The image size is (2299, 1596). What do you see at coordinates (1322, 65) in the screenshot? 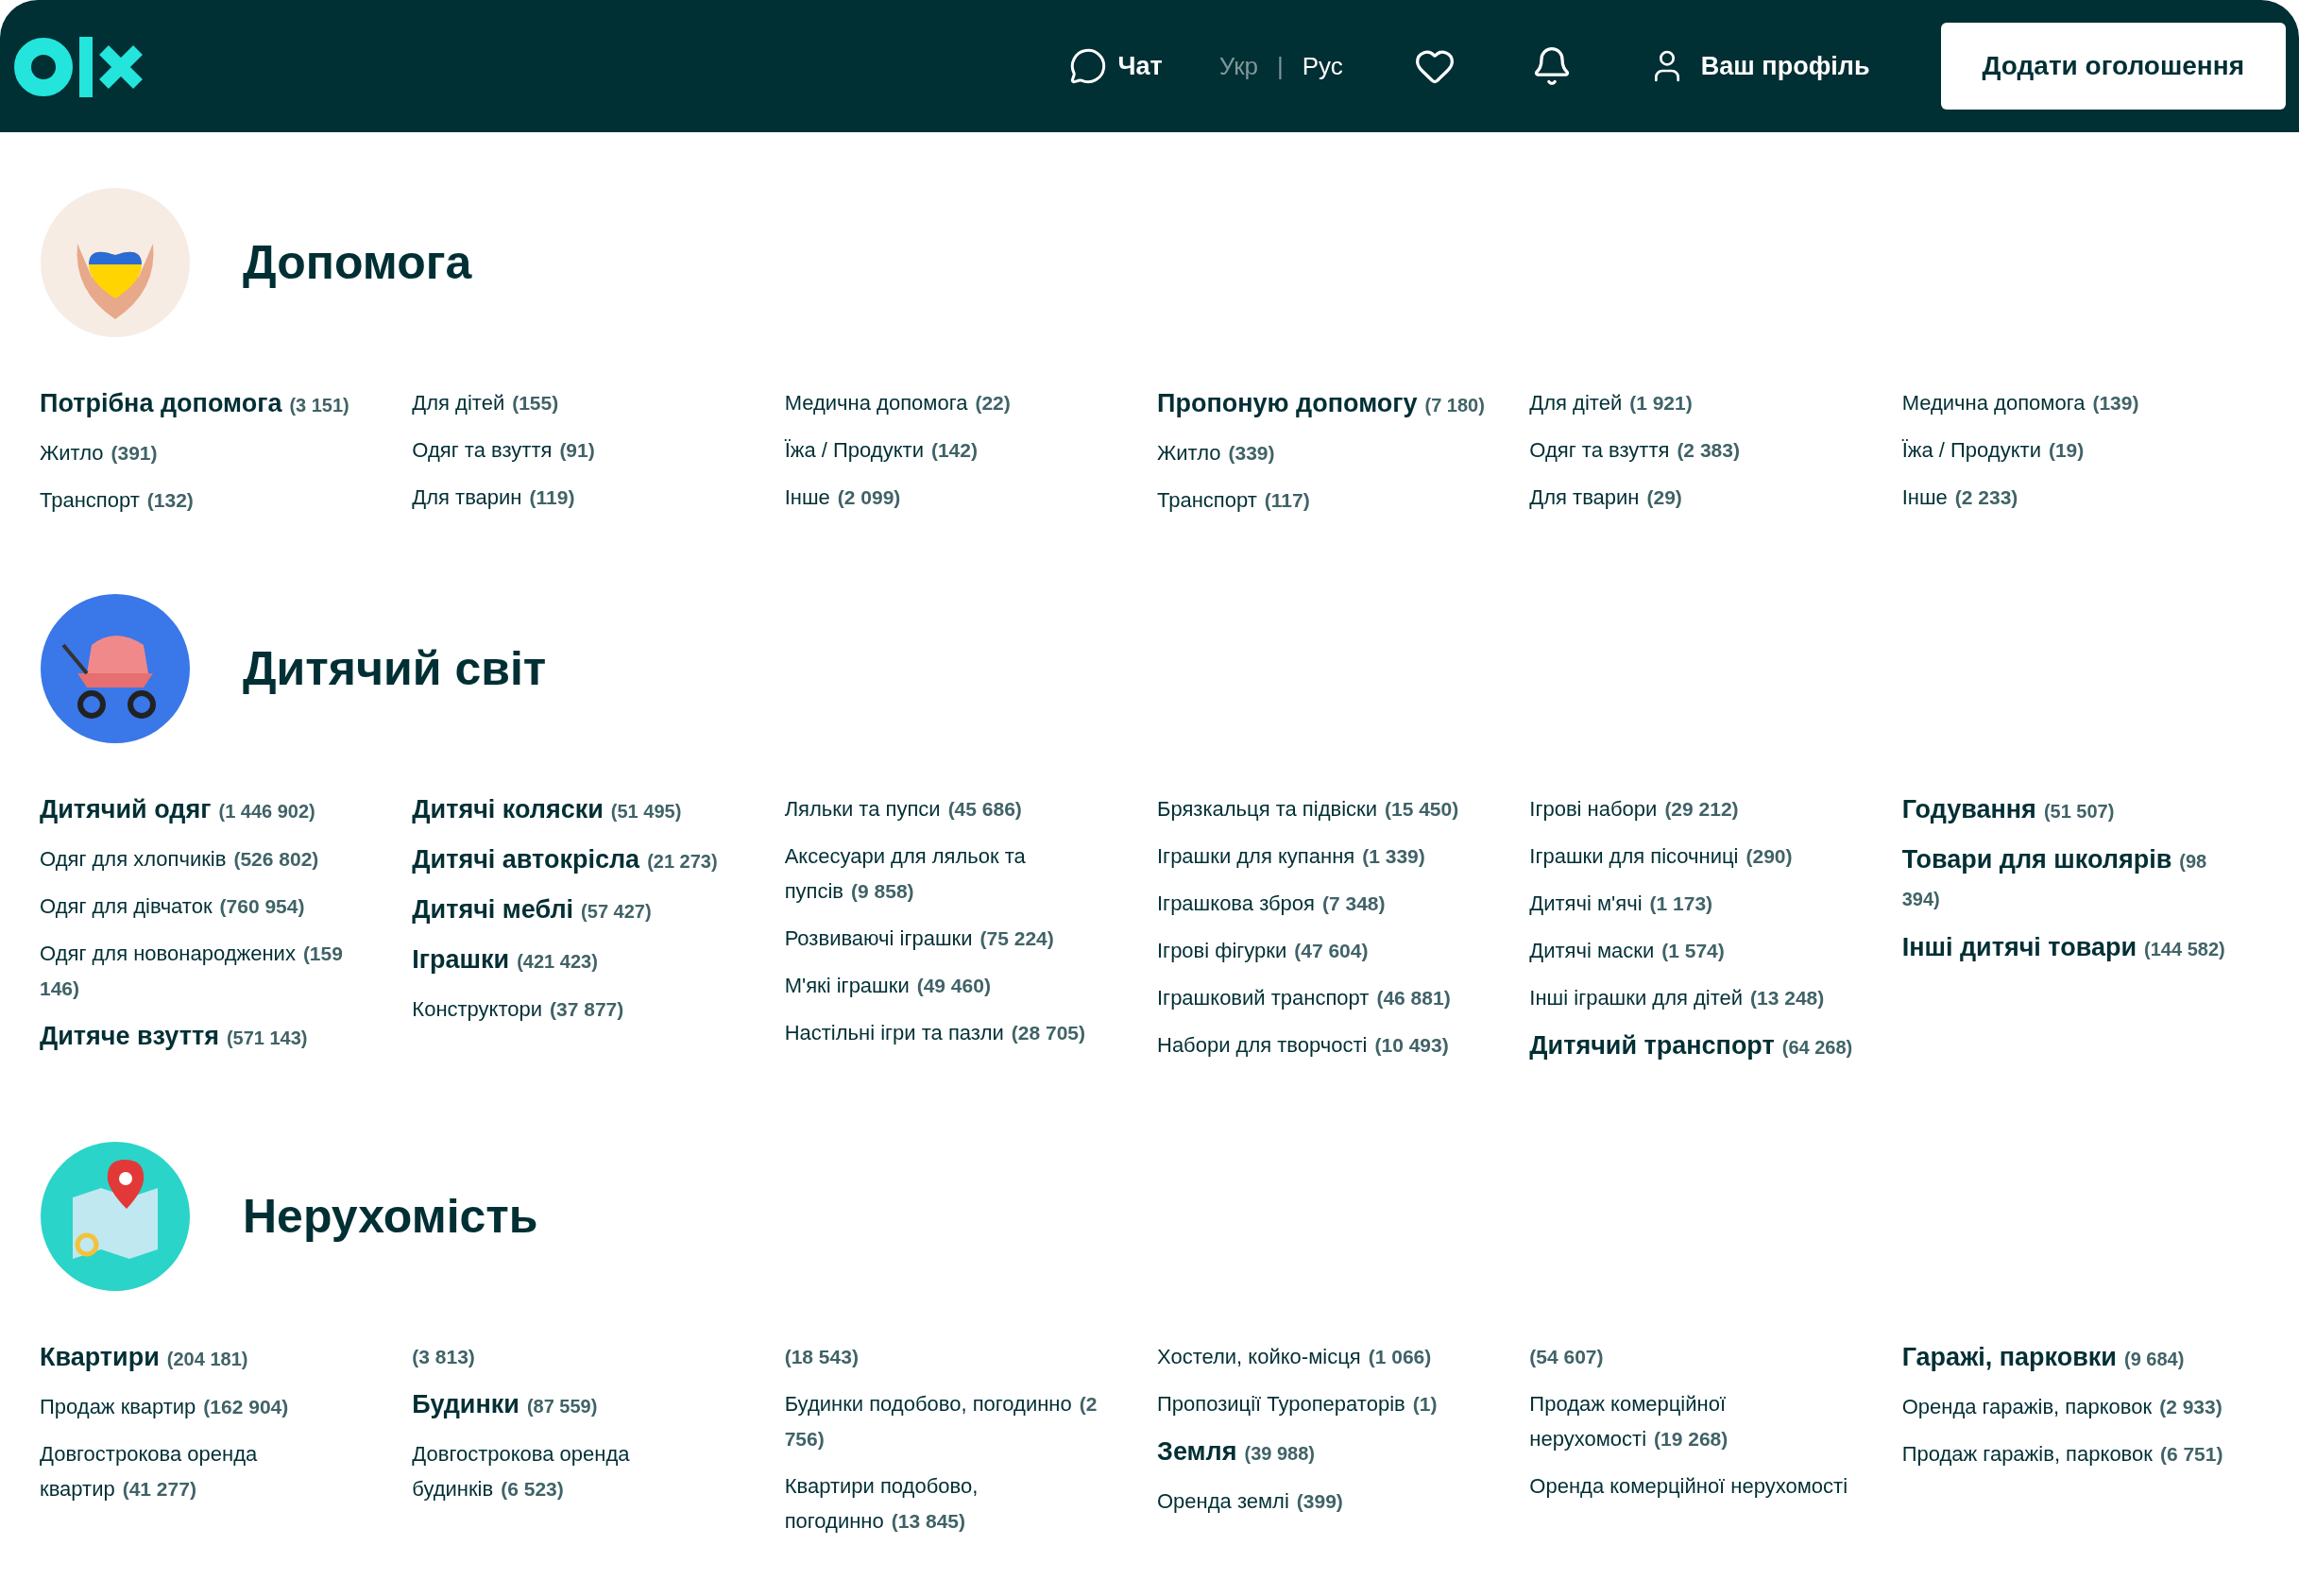
I see `language-link: Рус` at bounding box center [1322, 65].